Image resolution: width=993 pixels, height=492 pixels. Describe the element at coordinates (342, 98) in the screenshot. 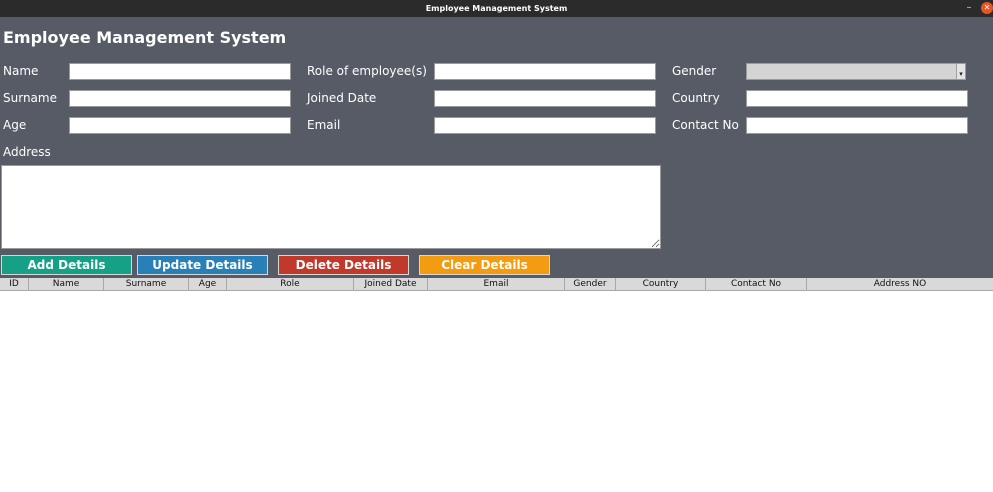

I see `joined-date-label: Joined Date` at that location.